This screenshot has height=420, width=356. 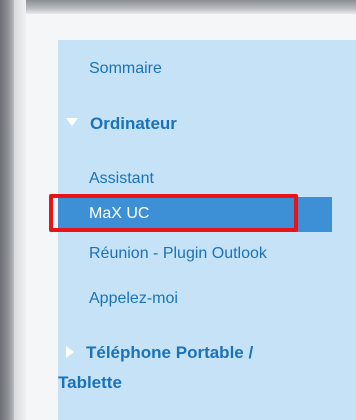 What do you see at coordinates (72, 121) in the screenshot?
I see `triangle-down-icon` at bounding box center [72, 121].